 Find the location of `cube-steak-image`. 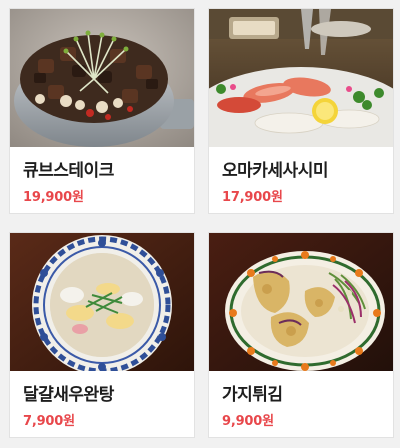

cube-steak-image is located at coordinates (102, 78).